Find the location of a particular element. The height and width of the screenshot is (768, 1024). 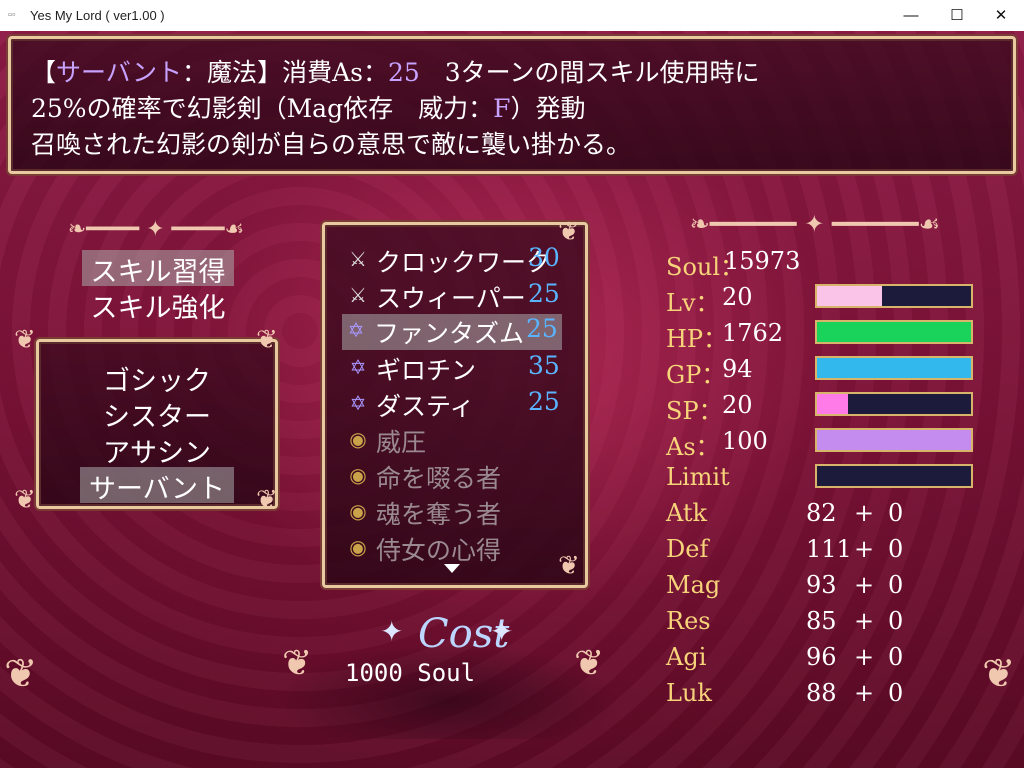

close-button: ✕ is located at coordinates (1001, 15).